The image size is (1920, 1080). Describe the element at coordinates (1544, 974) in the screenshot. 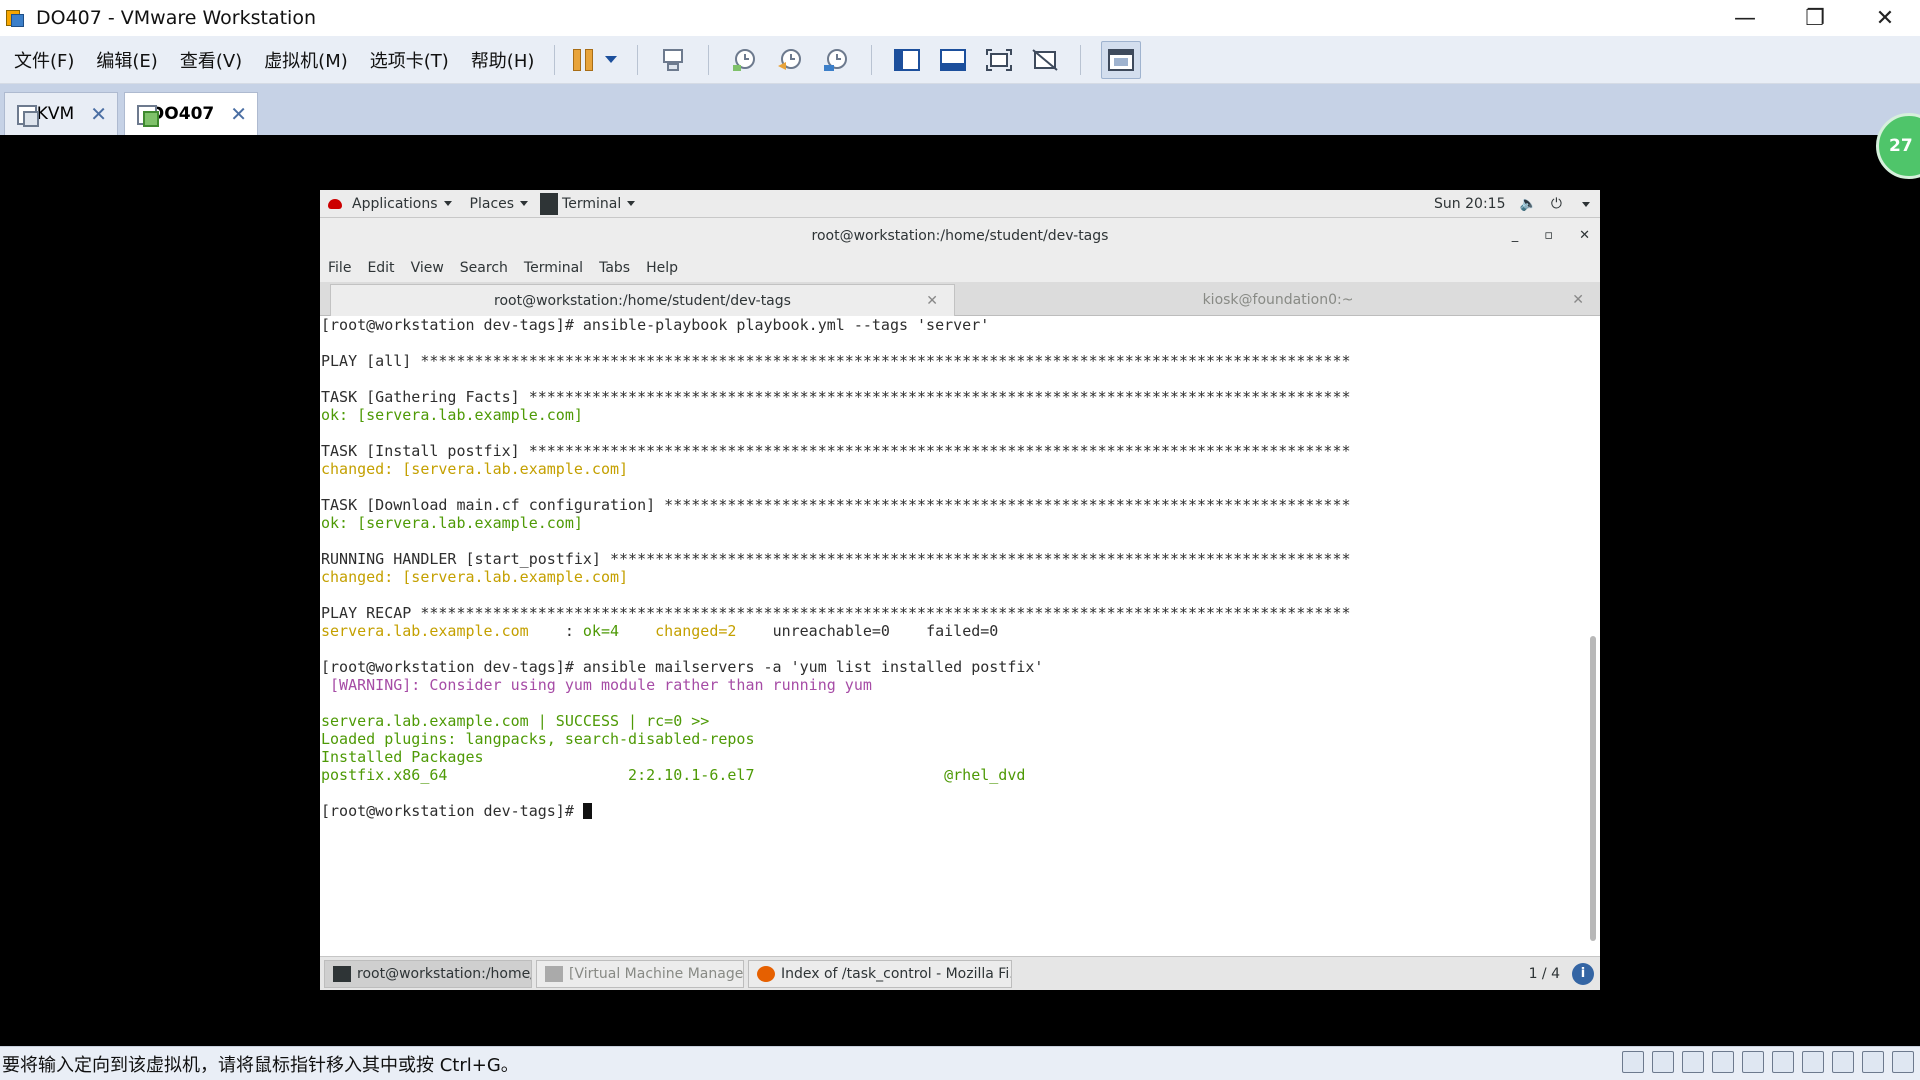

I see `workspace-indicator: 1 / 4` at that location.